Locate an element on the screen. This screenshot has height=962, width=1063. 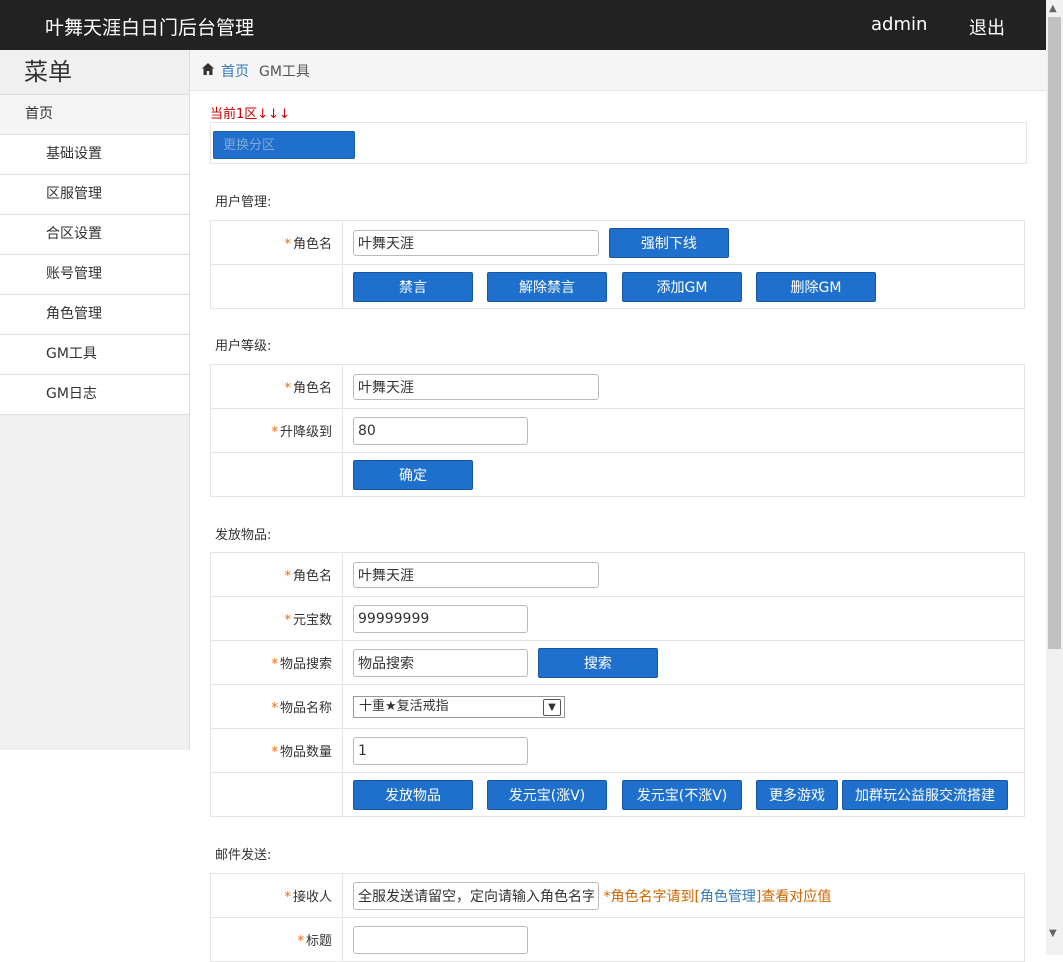
sidebar-item-merge-settings: 合区设置 is located at coordinates (94, 235).